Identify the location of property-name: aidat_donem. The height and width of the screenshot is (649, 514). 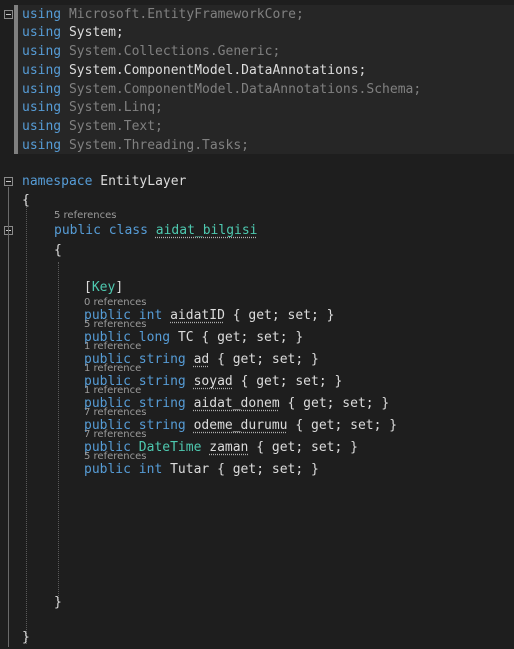
(236, 403).